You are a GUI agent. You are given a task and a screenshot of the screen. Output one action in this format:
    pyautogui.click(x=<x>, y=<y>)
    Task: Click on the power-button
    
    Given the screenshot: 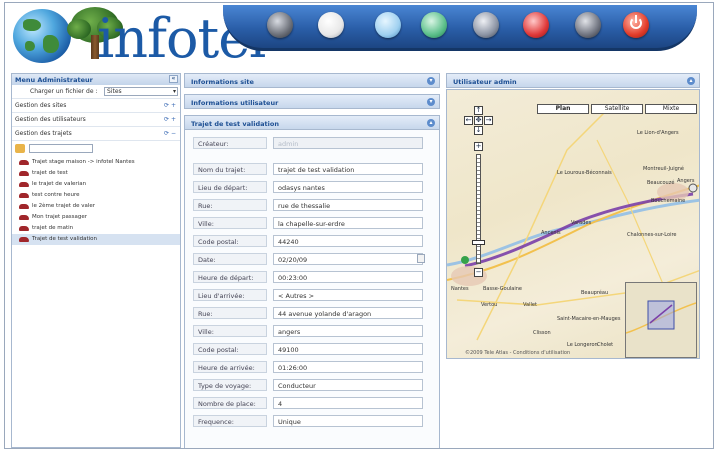 What is the action you would take?
    pyautogui.click(x=636, y=25)
    